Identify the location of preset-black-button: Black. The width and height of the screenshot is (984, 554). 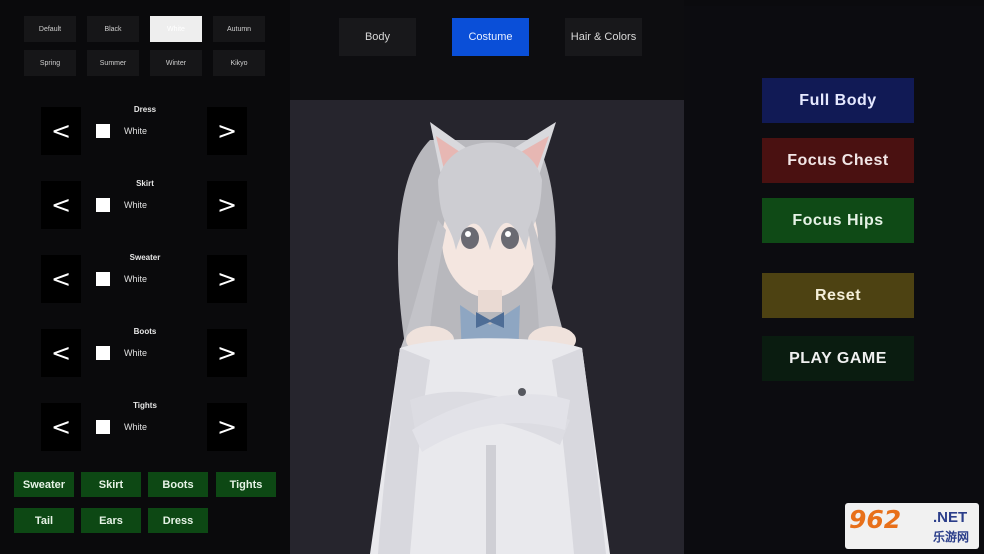
(113, 29).